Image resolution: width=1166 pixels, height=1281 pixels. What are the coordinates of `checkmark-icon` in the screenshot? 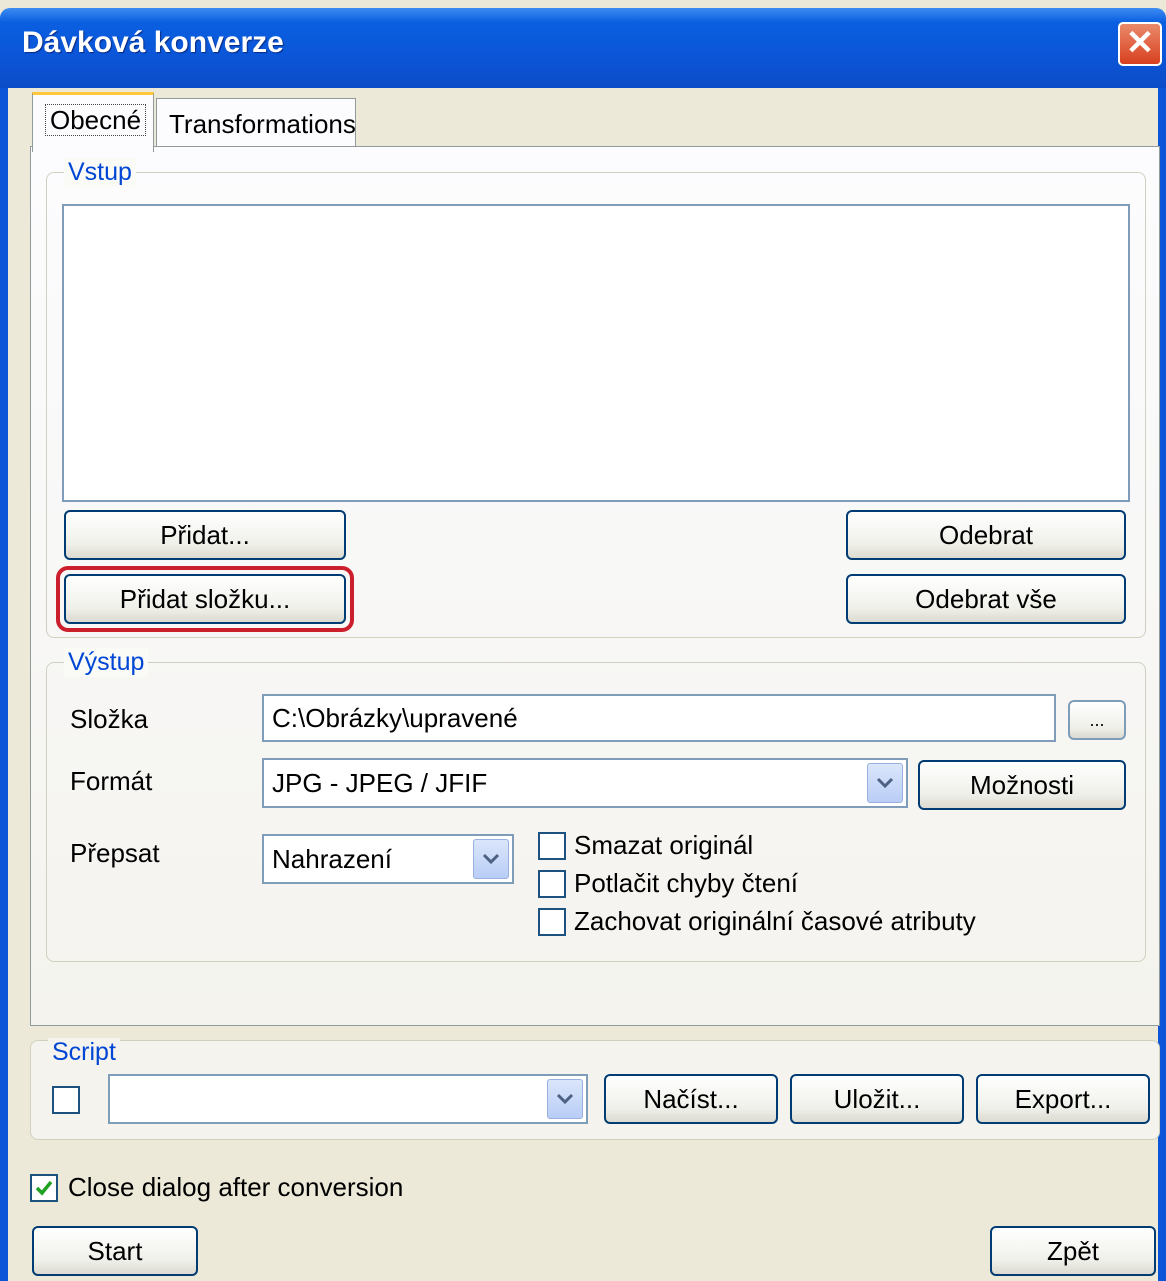 It's located at (44, 1188).